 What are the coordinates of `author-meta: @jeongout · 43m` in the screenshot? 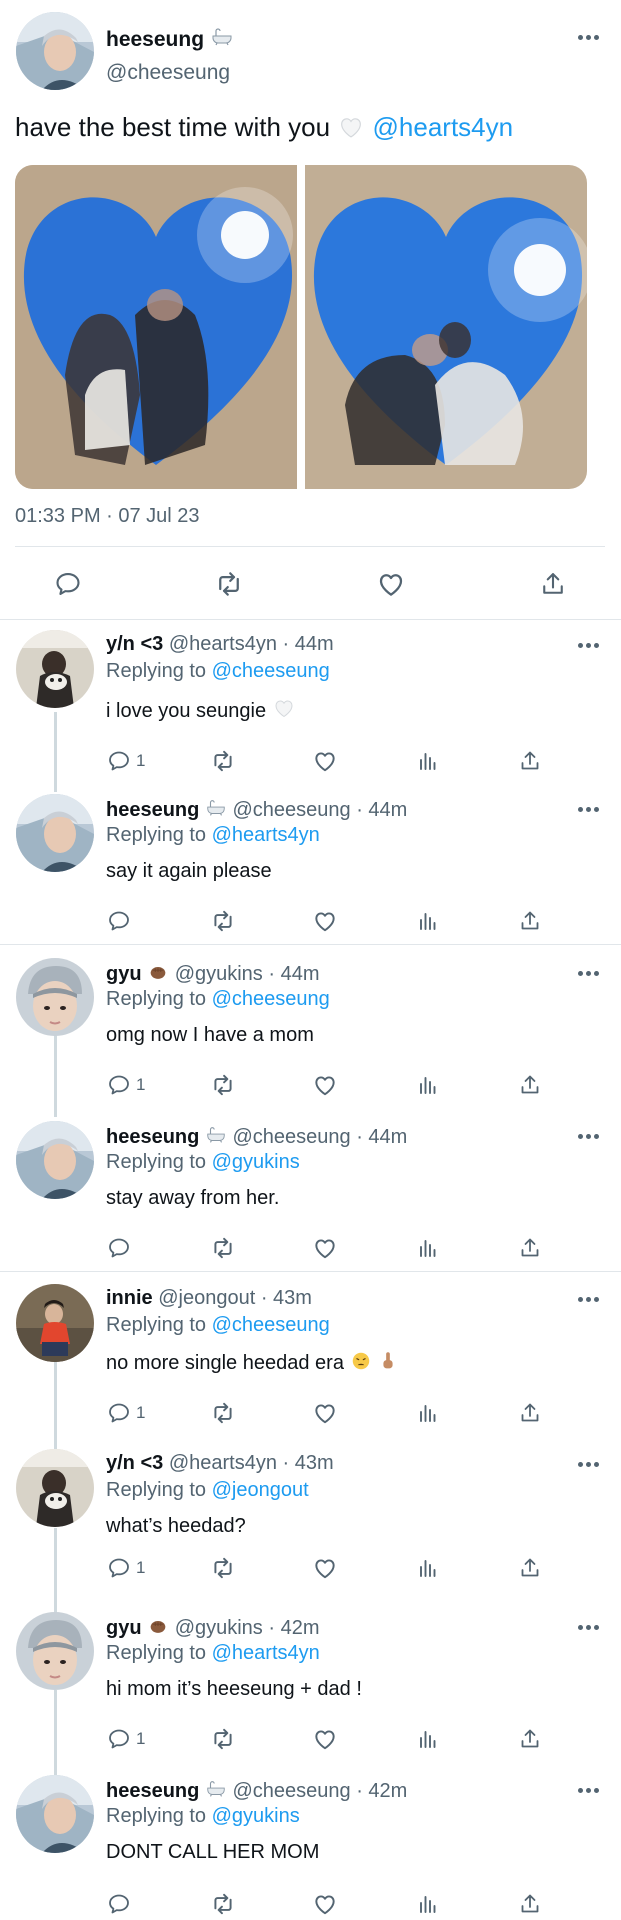 It's located at (235, 1298).